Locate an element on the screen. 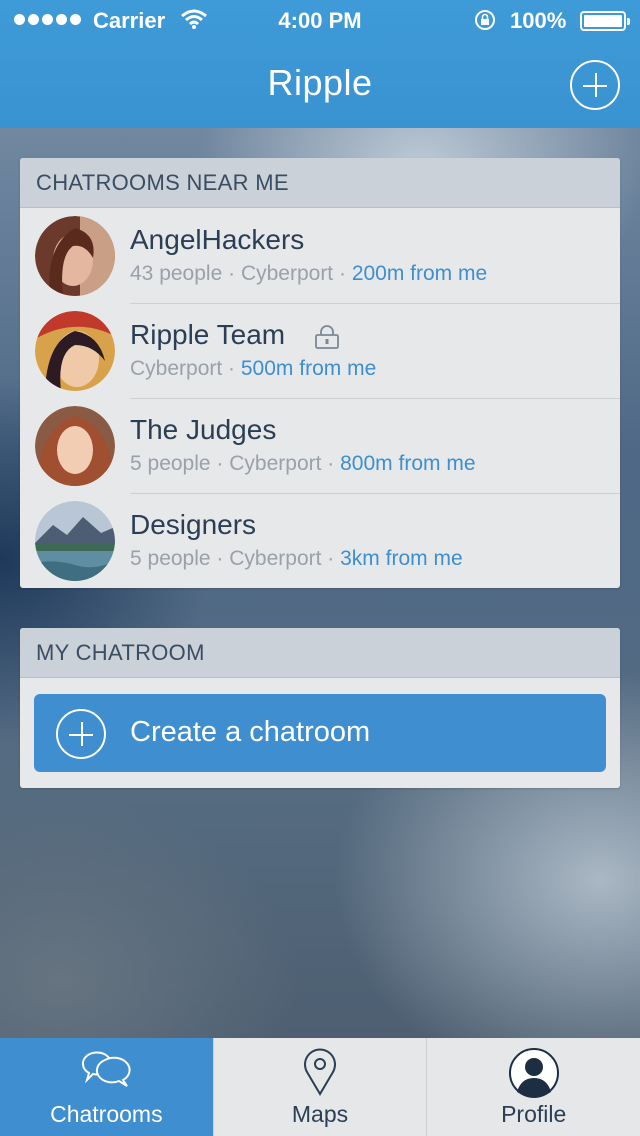 Image resolution: width=640 pixels, height=1136 pixels. chatroom-meta: 43 people · Cyberport · 200m from me is located at coordinates (309, 273).